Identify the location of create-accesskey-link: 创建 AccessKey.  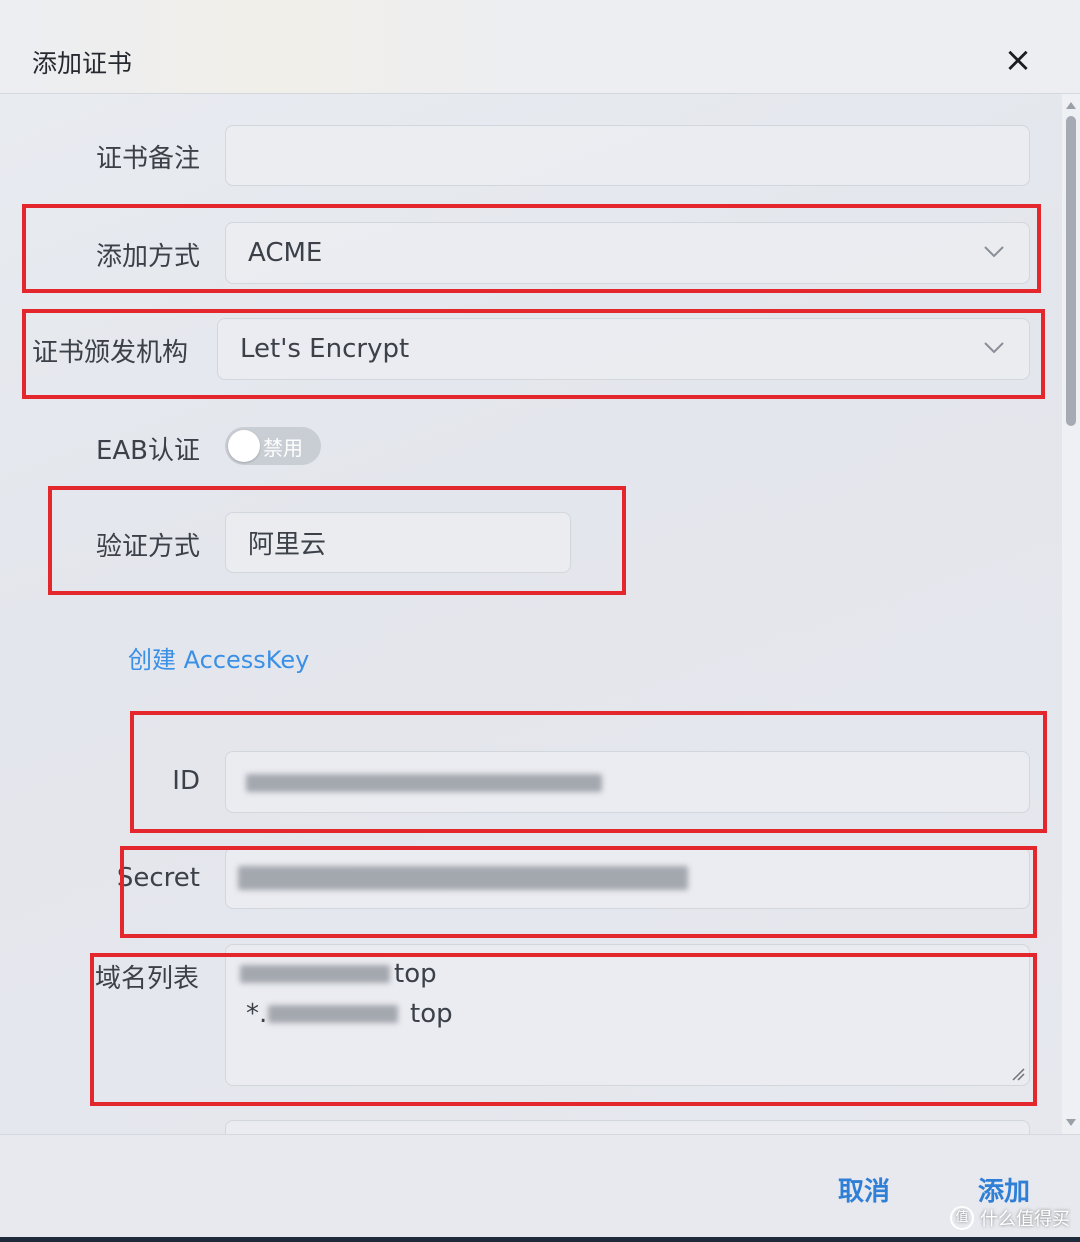
(218, 657).